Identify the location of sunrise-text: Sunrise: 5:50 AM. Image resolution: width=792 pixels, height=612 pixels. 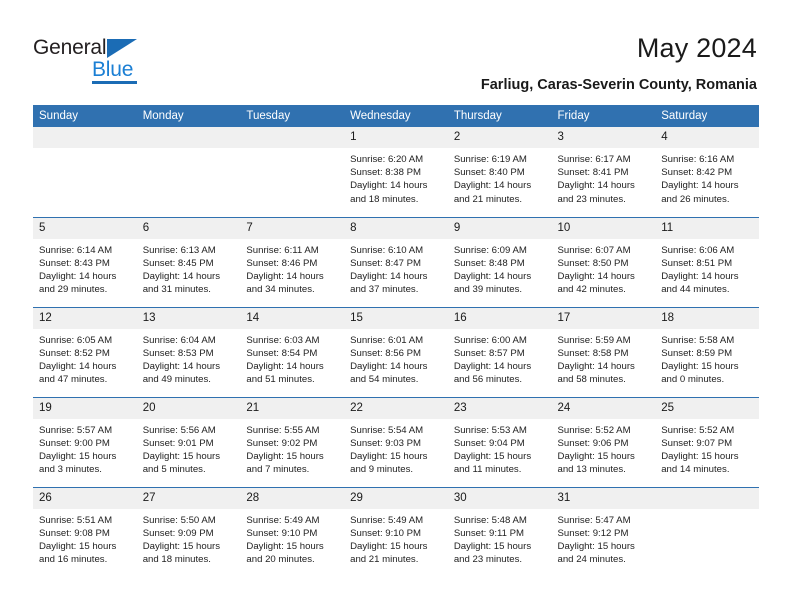
(179, 520).